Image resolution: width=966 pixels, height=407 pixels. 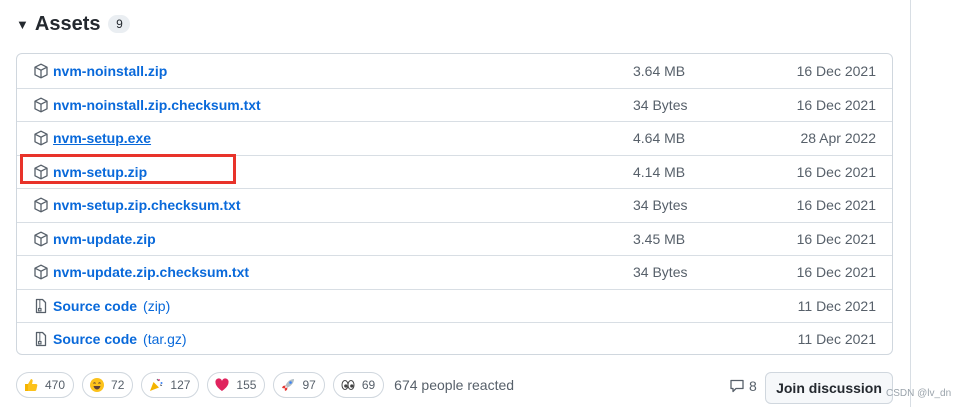 What do you see at coordinates (225, 385) in the screenshot?
I see `heart-icon` at bounding box center [225, 385].